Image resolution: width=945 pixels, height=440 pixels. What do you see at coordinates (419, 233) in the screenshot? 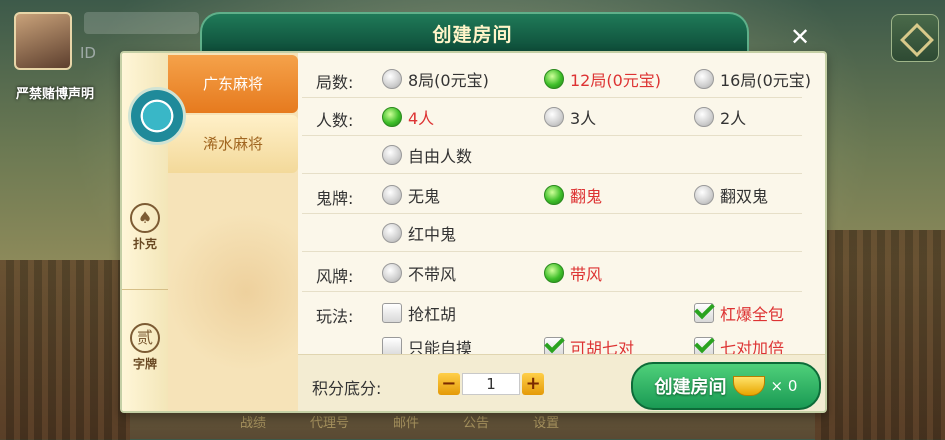
I see `option-red-dragon-ghost: 红中鬼` at bounding box center [419, 233].